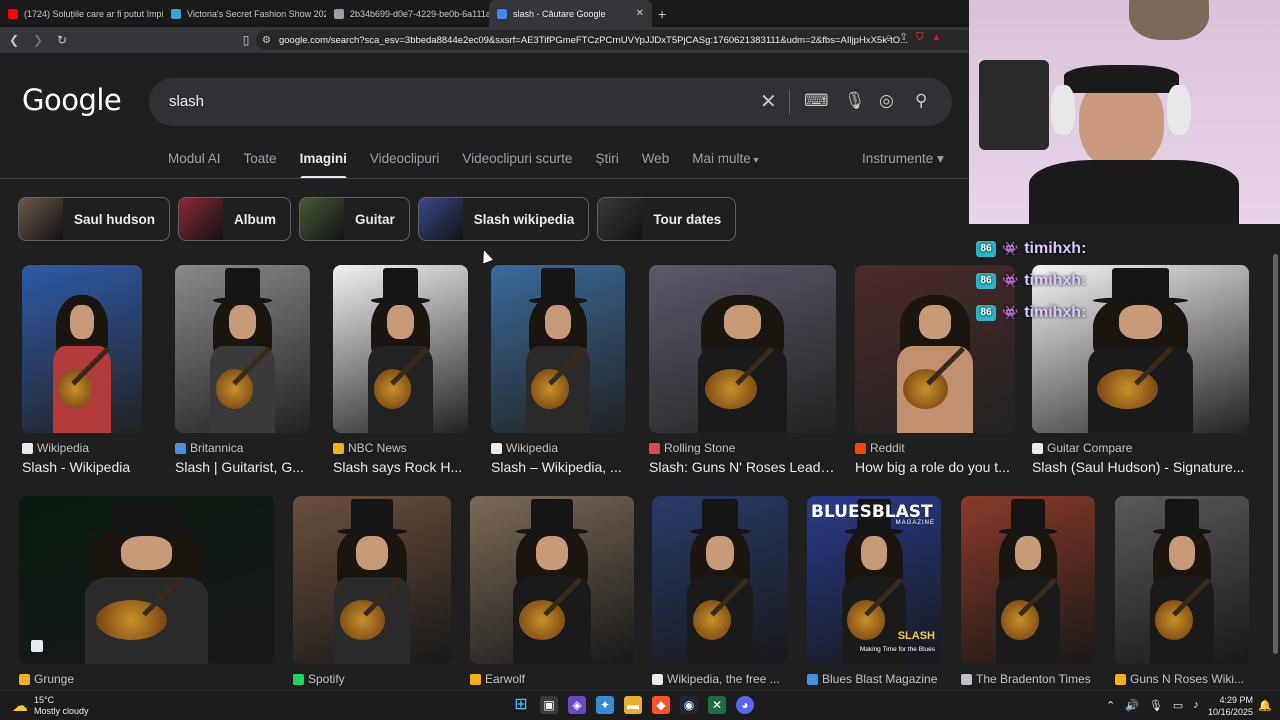 This screenshot has width=1280, height=720. What do you see at coordinates (1196, 705) in the screenshot?
I see `volume-icon: ♪` at bounding box center [1196, 705].